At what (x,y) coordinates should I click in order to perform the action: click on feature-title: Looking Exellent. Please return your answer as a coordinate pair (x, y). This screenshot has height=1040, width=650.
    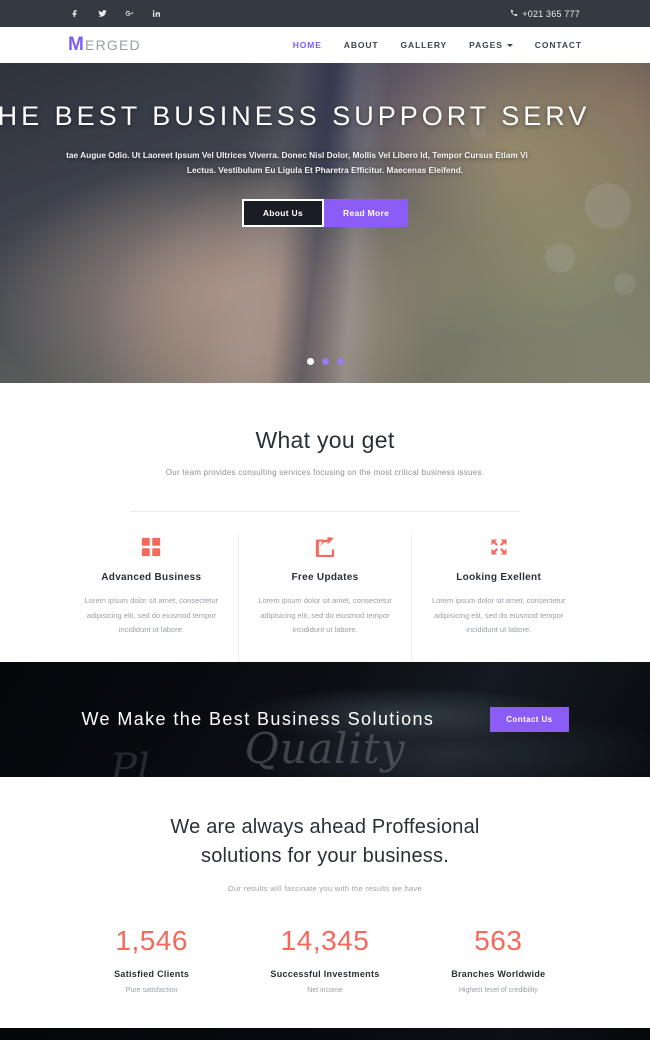
    Looking at the image, I should click on (499, 577).